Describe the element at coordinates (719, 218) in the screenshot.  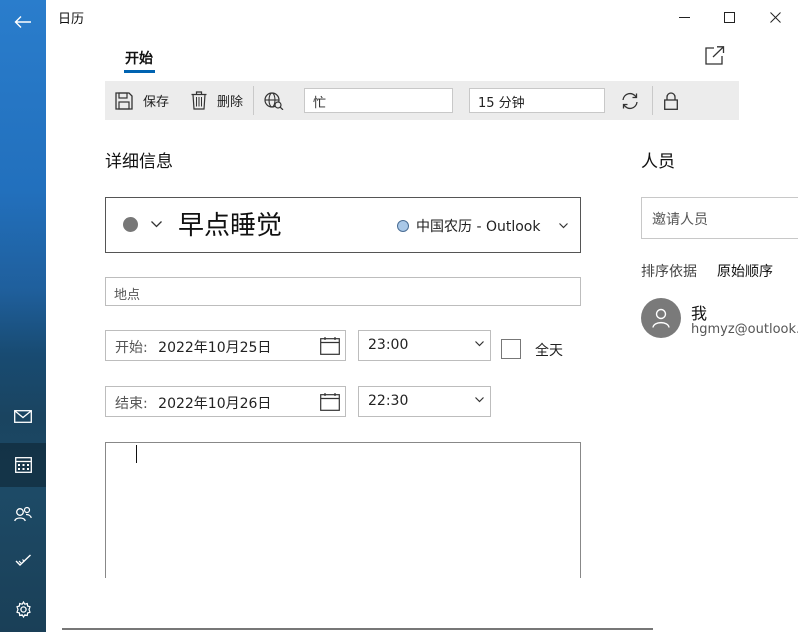
I see `invite-people-input: 邀请人员` at that location.